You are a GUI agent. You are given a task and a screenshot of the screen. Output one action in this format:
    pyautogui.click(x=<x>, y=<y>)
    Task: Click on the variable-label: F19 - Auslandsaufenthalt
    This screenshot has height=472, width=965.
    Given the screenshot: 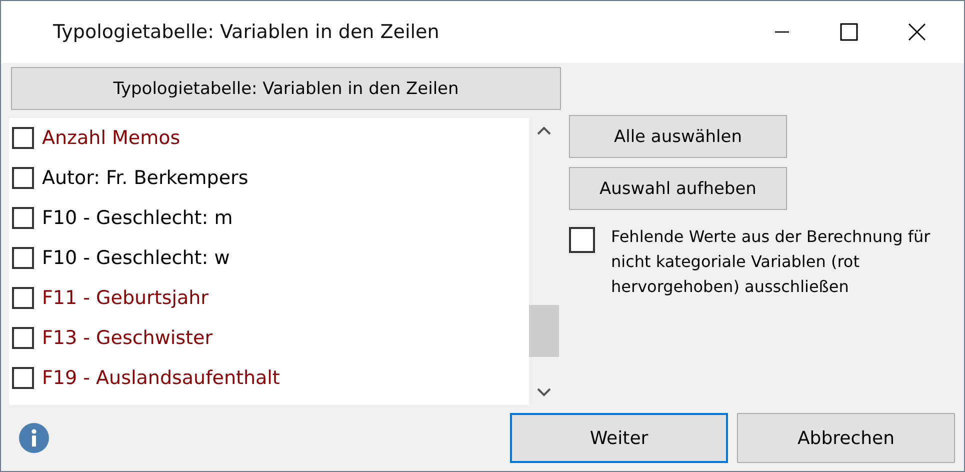 What is the action you would take?
    pyautogui.click(x=161, y=378)
    